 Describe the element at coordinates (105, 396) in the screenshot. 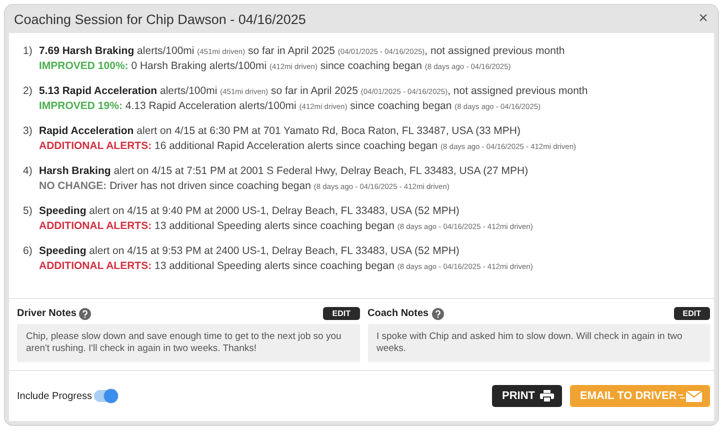

I see `include-progress-toggle` at that location.